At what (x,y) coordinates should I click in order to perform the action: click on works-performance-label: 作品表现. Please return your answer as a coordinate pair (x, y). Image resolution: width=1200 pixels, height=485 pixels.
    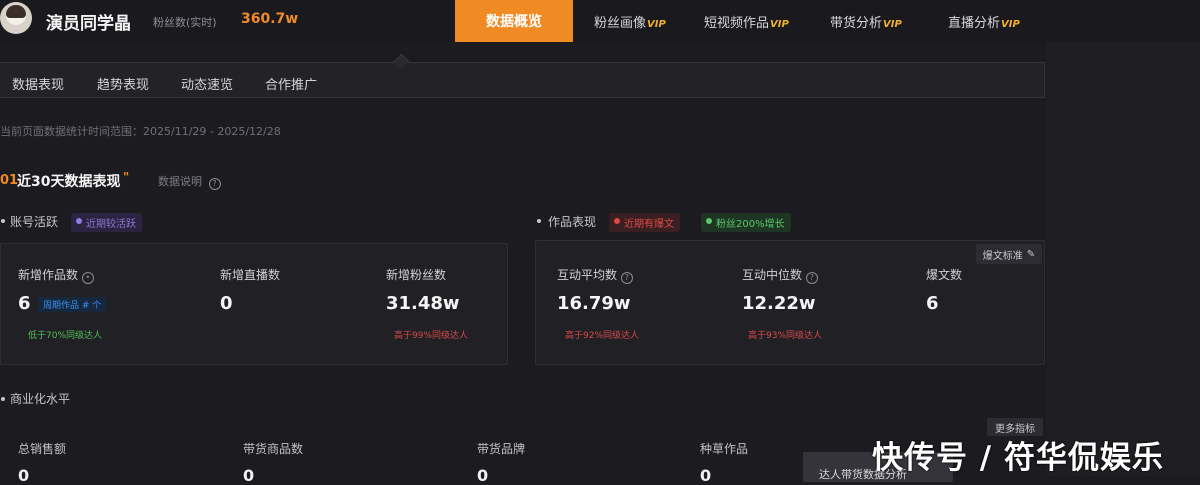
    Looking at the image, I should click on (572, 222).